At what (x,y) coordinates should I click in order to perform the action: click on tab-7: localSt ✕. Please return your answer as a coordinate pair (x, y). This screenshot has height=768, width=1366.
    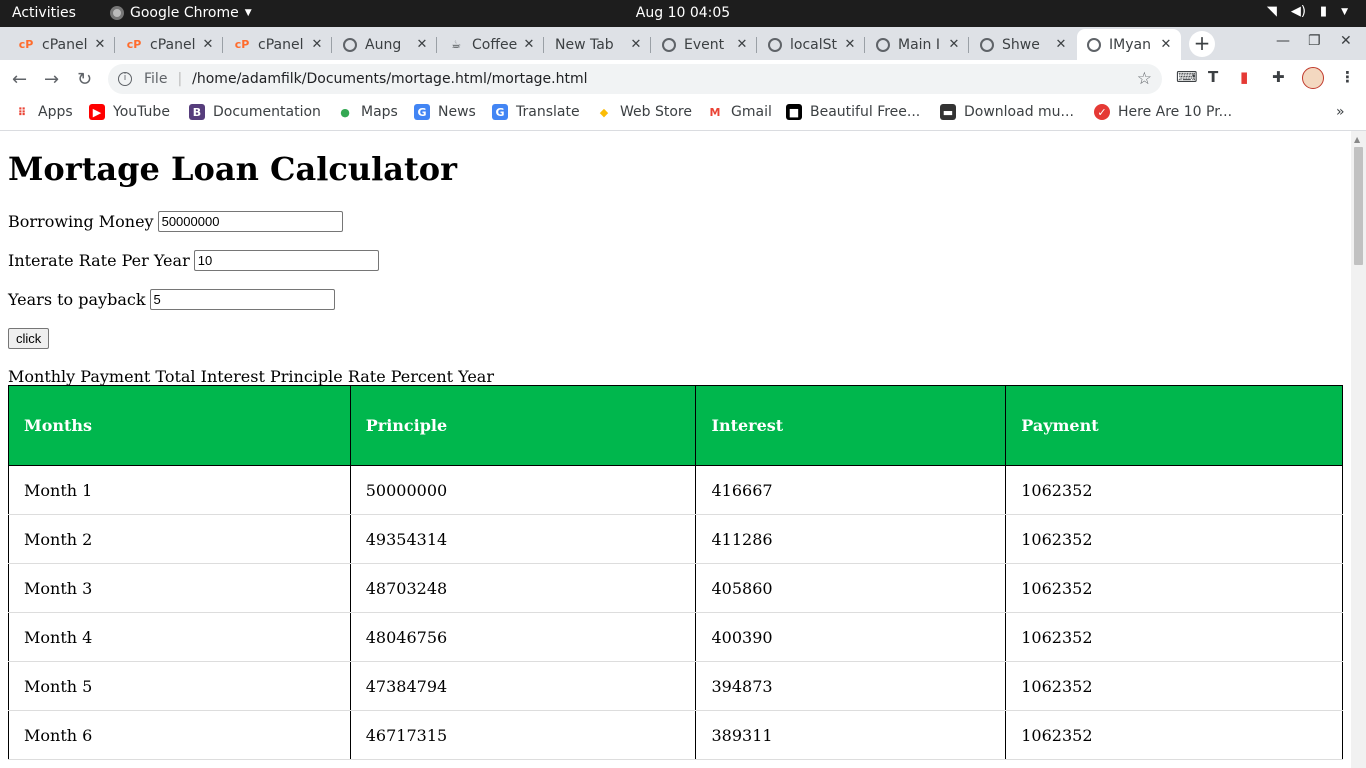
    Looking at the image, I should click on (811, 44).